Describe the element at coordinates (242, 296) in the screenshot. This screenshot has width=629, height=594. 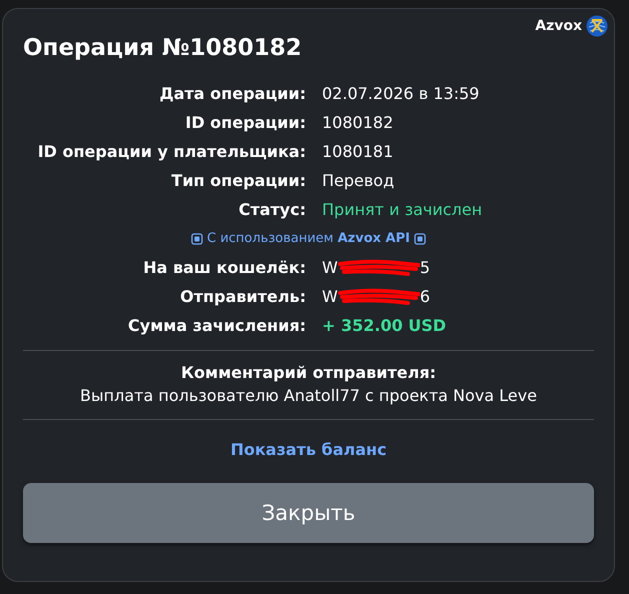
I see `field-label: Отправитель:` at that location.